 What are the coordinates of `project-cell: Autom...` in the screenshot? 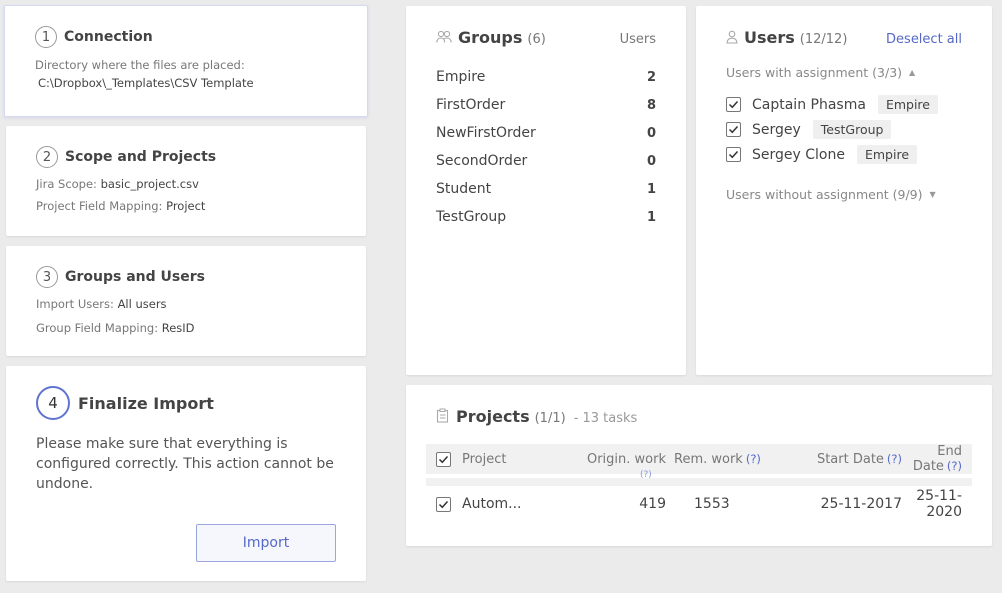 It's located at (496, 504).